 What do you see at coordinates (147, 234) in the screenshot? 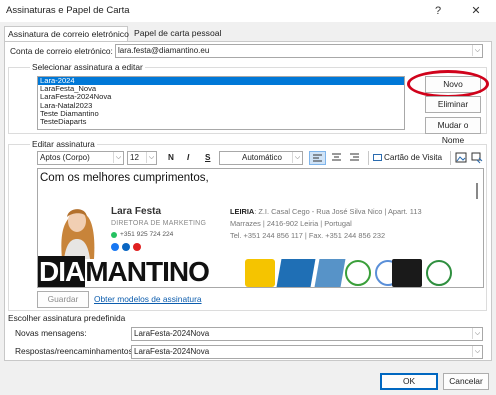
I see `signature-phone: +351 925 724 224` at bounding box center [147, 234].